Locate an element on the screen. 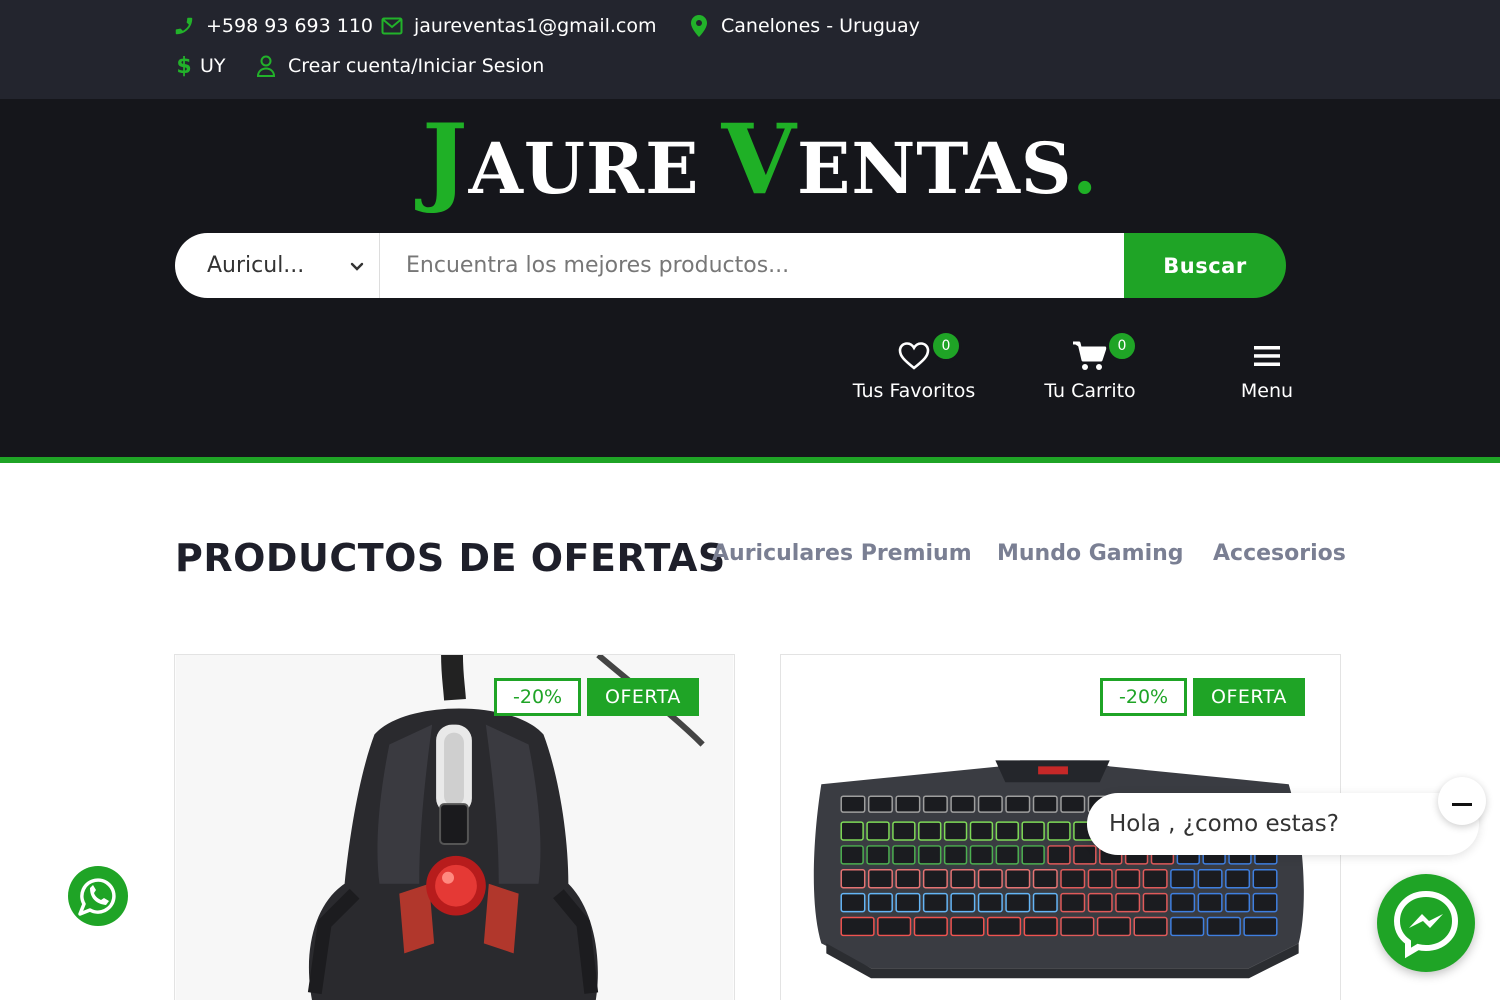  chat-greeting-text: Hola , ¿como estas? is located at coordinates (1224, 824).